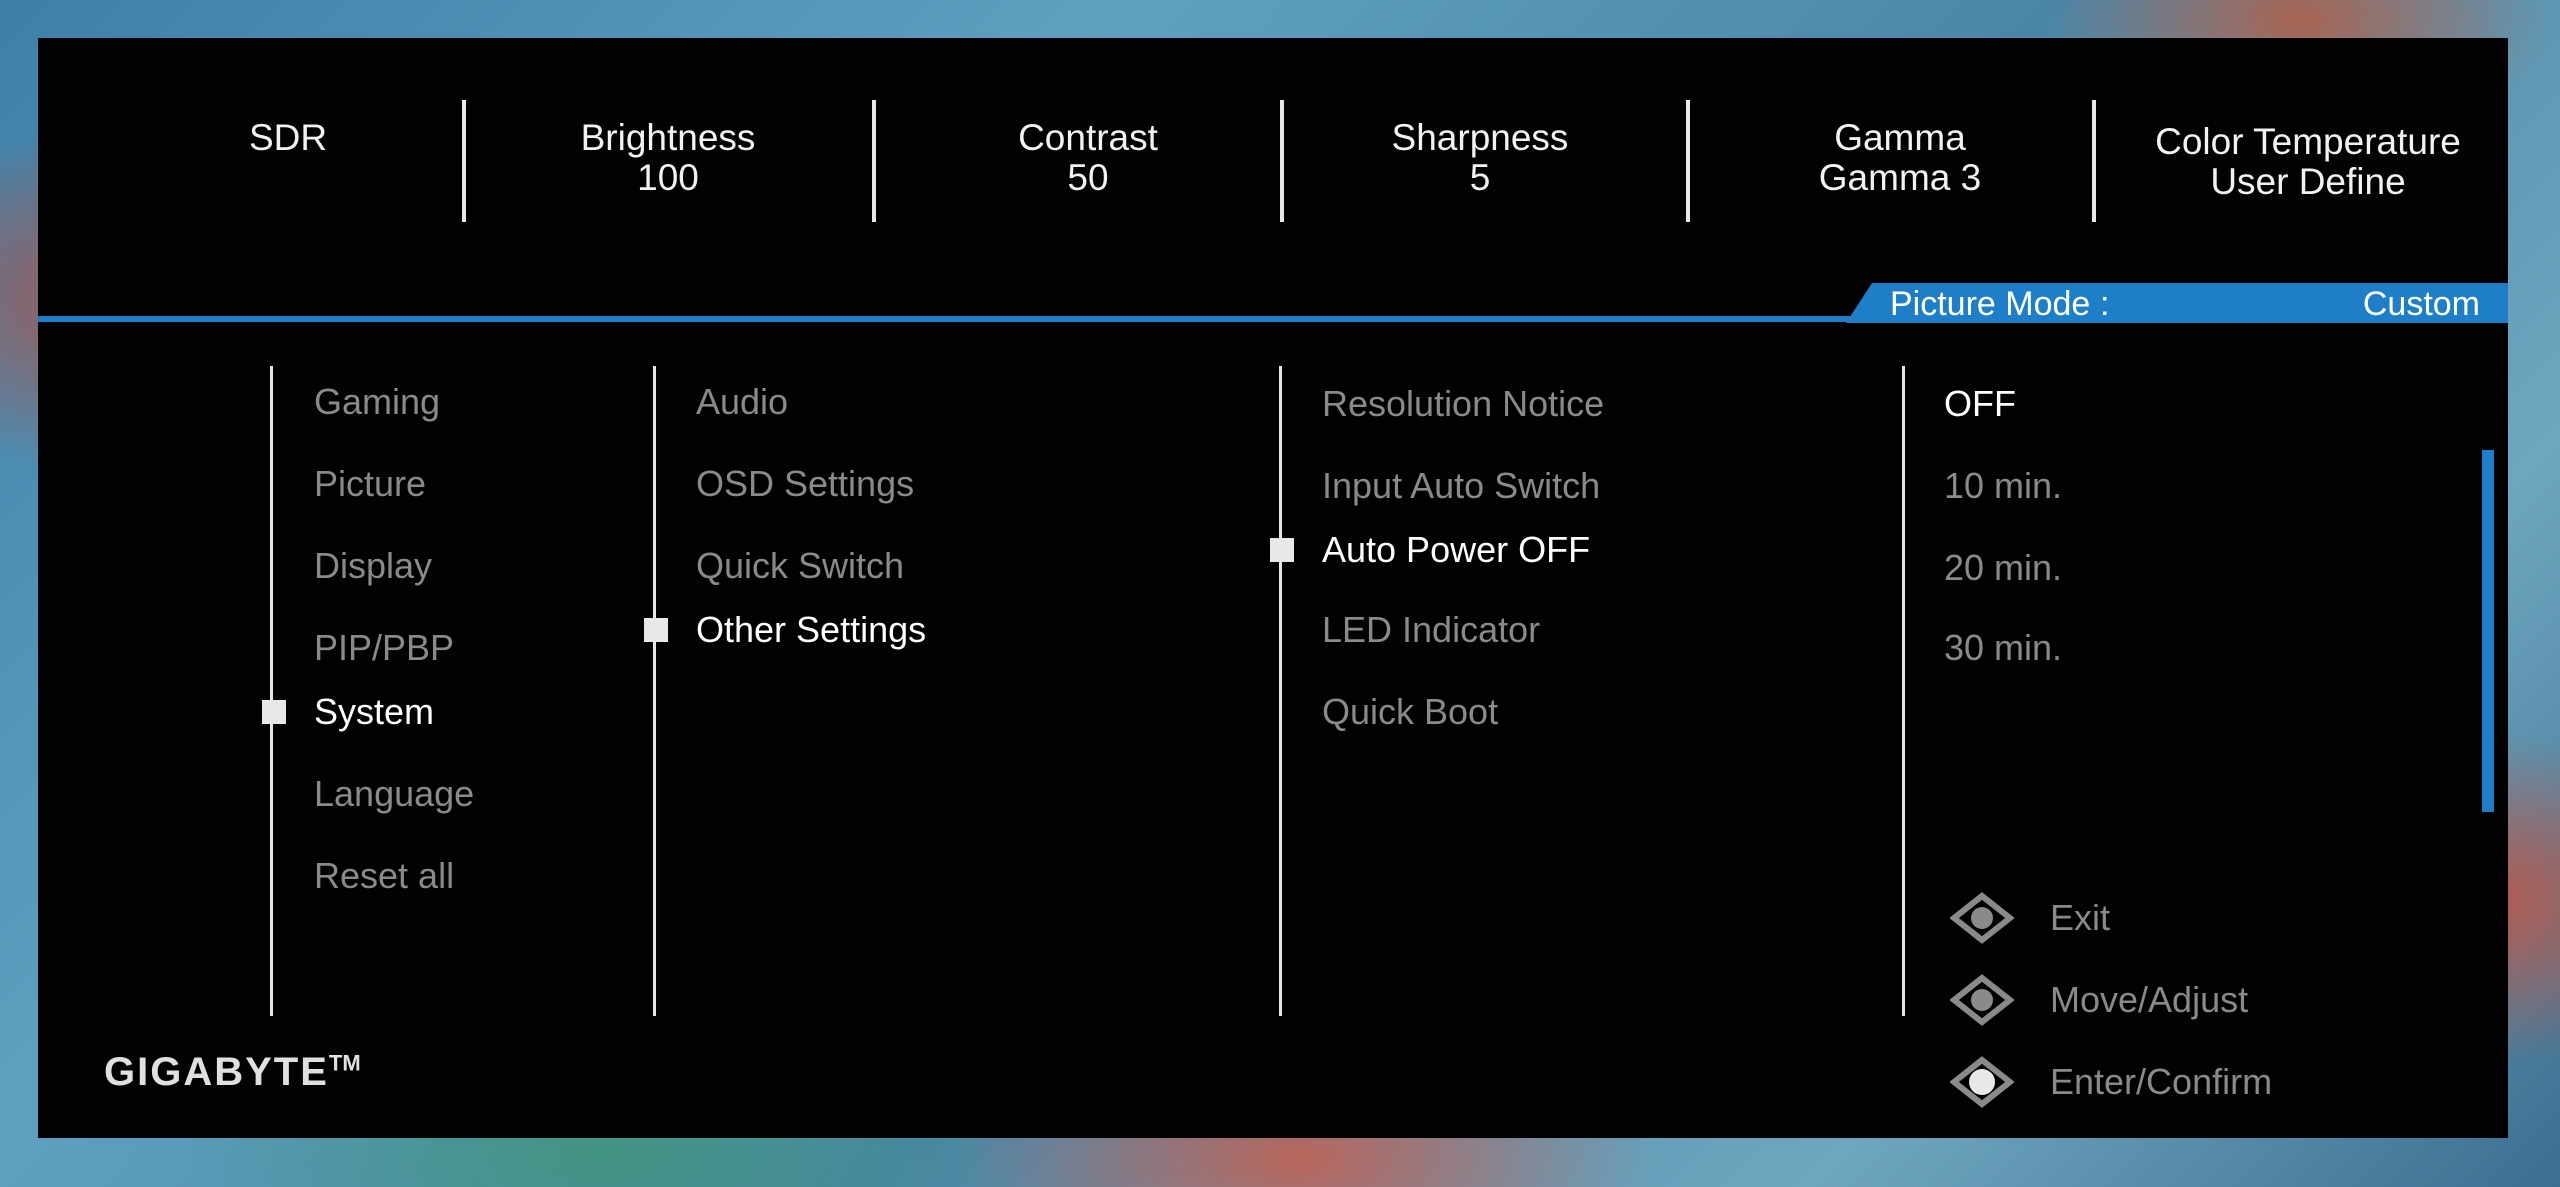  Describe the element at coordinates (1480, 177) in the screenshot. I see `param-sharpness-value: 5` at that location.